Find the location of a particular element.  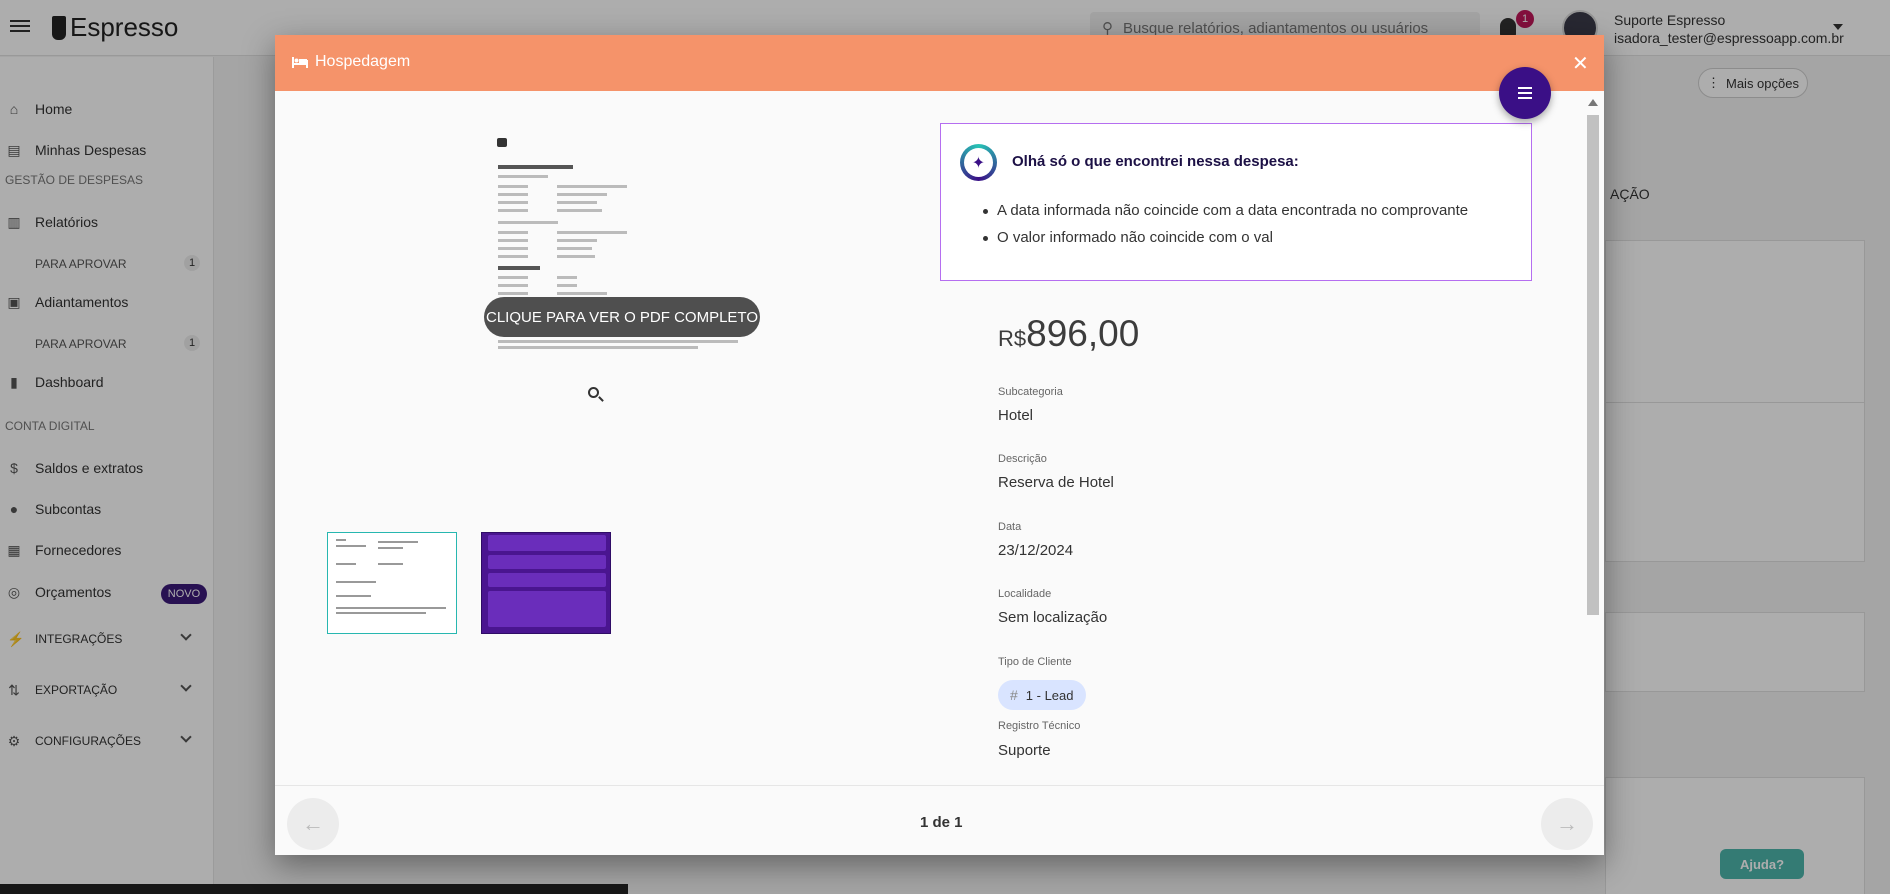

data-value: 23/12/2024 is located at coordinates (1036, 550).